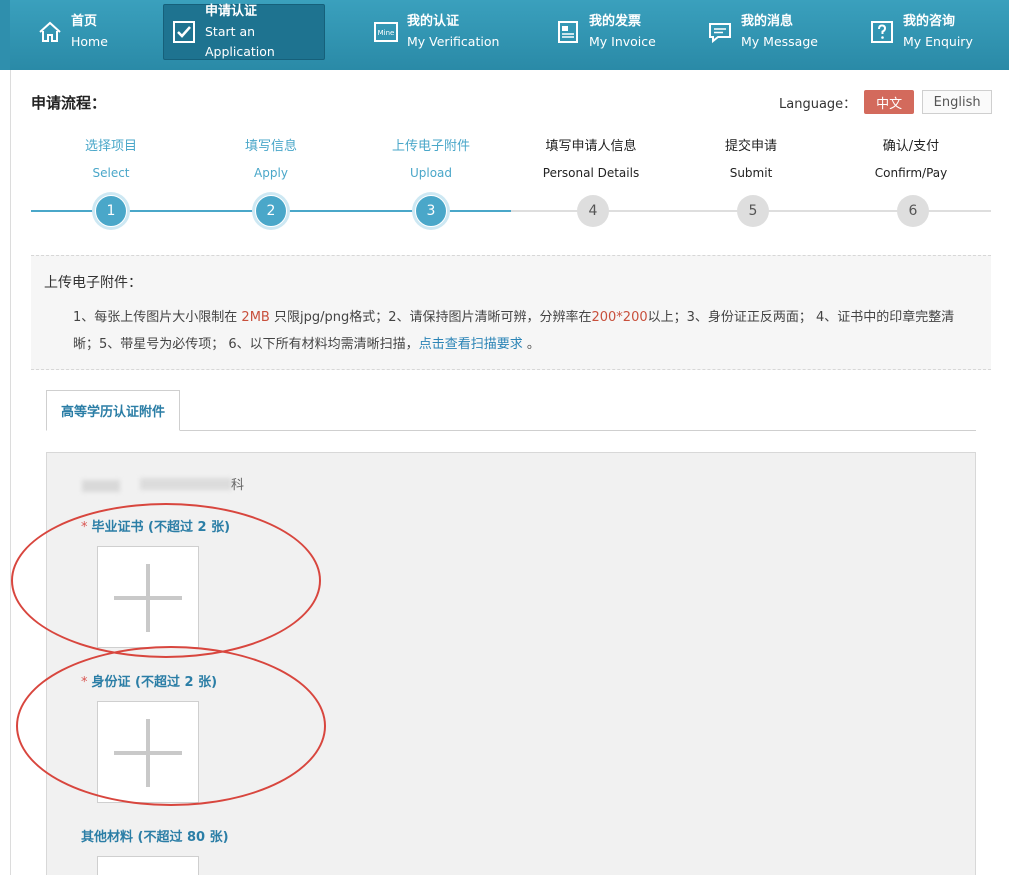  I want to click on message-icon, so click(720, 32).